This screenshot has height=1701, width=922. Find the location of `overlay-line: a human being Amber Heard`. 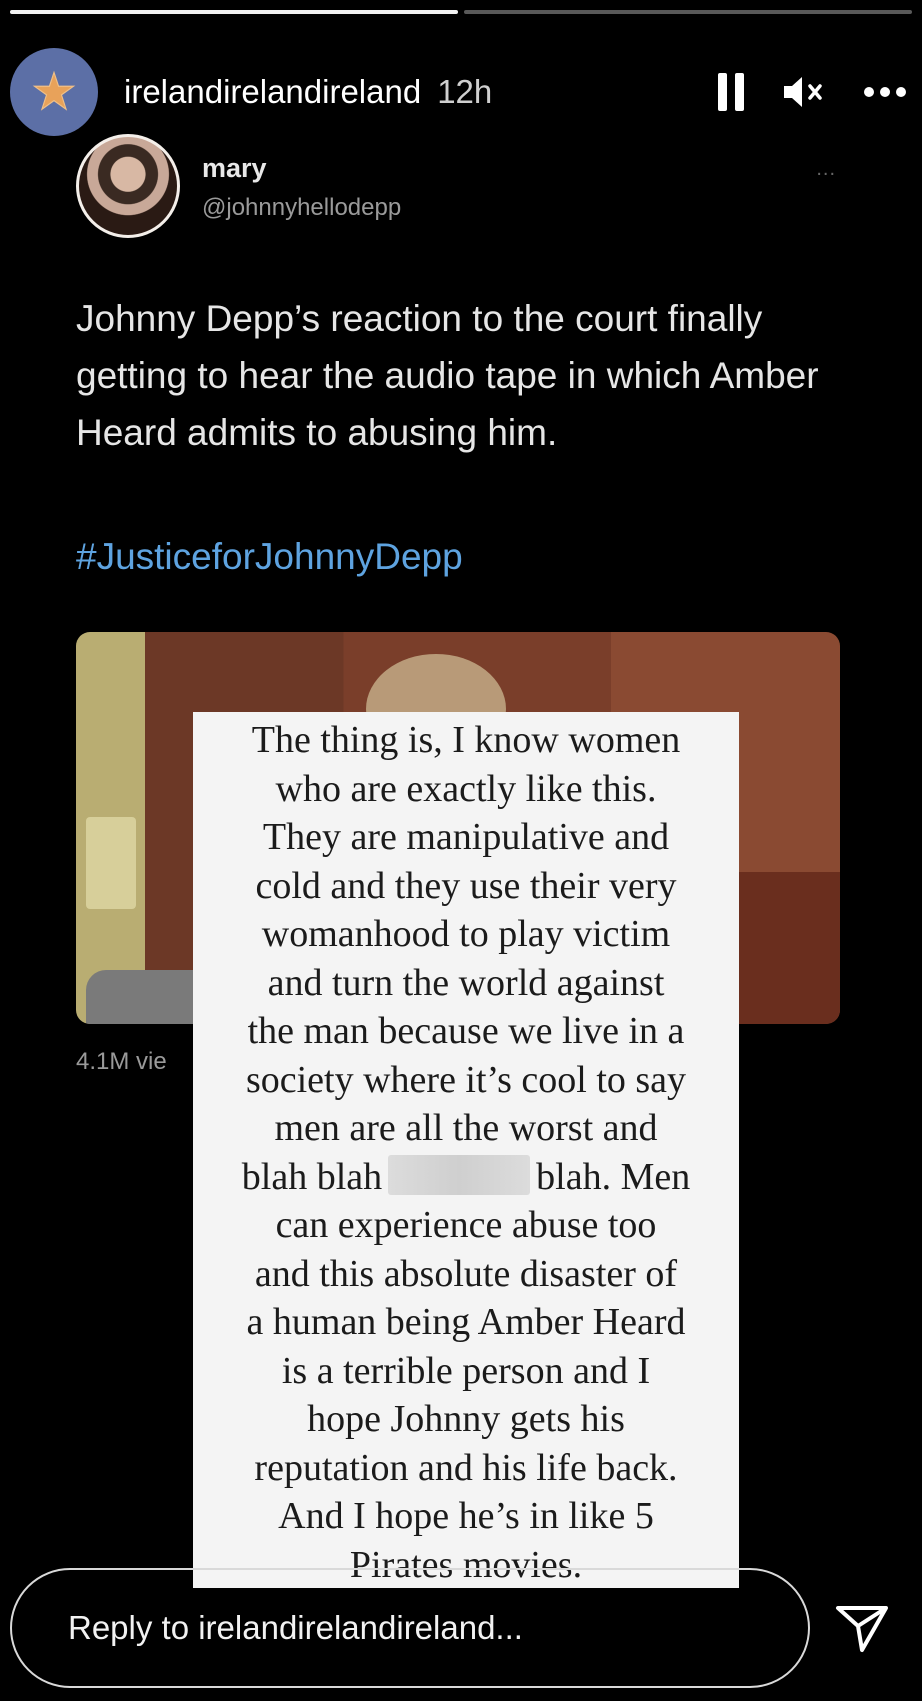

overlay-line: a human being Amber Heard is located at coordinates (466, 1322).